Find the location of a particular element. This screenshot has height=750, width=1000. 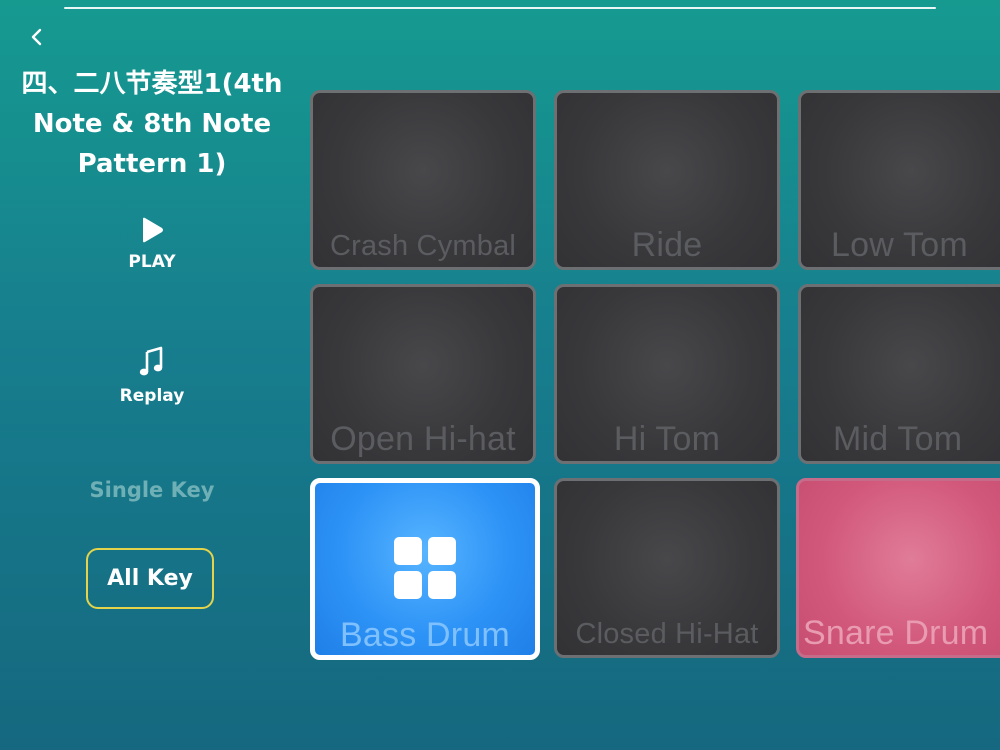

lesson-title: 四、二八节奏型1(4th Note & 8th Note Pattern 1) is located at coordinates (152, 124).